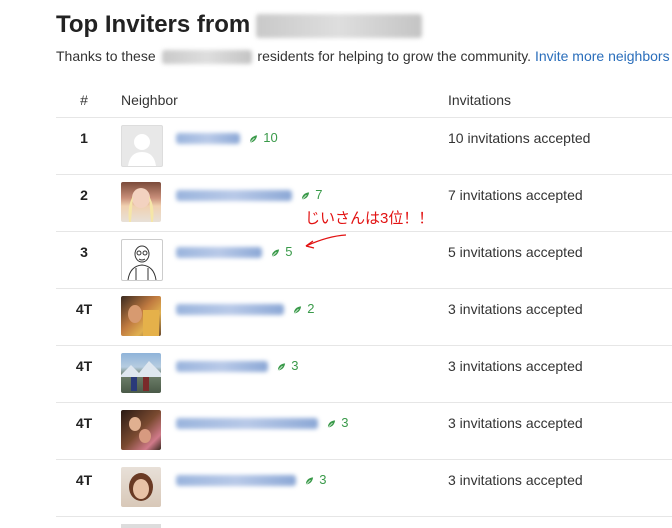 The height and width of the screenshot is (528, 672). What do you see at coordinates (149, 100) in the screenshot?
I see `column-header-neighbor: Neighbor` at bounding box center [149, 100].